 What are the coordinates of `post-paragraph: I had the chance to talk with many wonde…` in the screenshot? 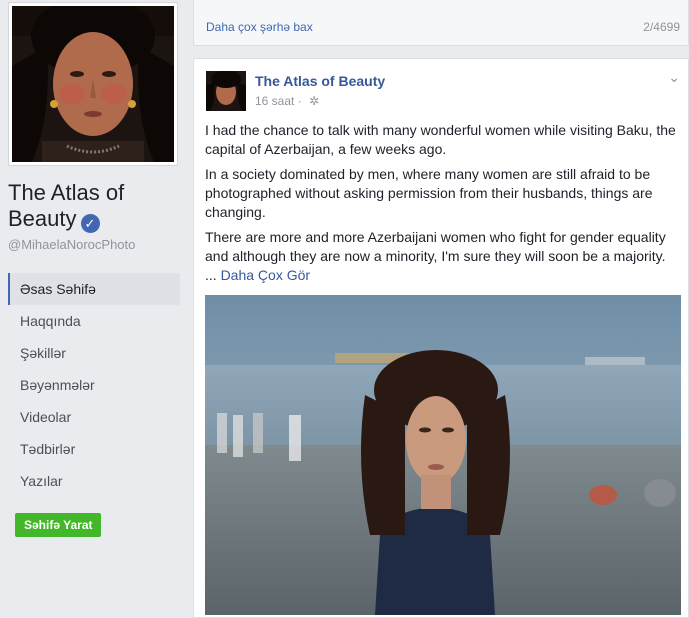 It's located at (440, 139).